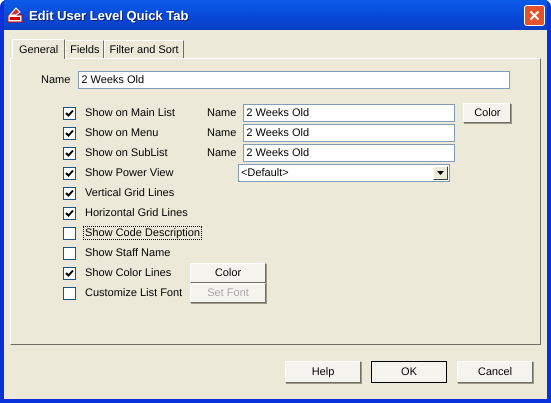 The width and height of the screenshot is (551, 403). What do you see at coordinates (39, 49) in the screenshot?
I see `tab: General` at bounding box center [39, 49].